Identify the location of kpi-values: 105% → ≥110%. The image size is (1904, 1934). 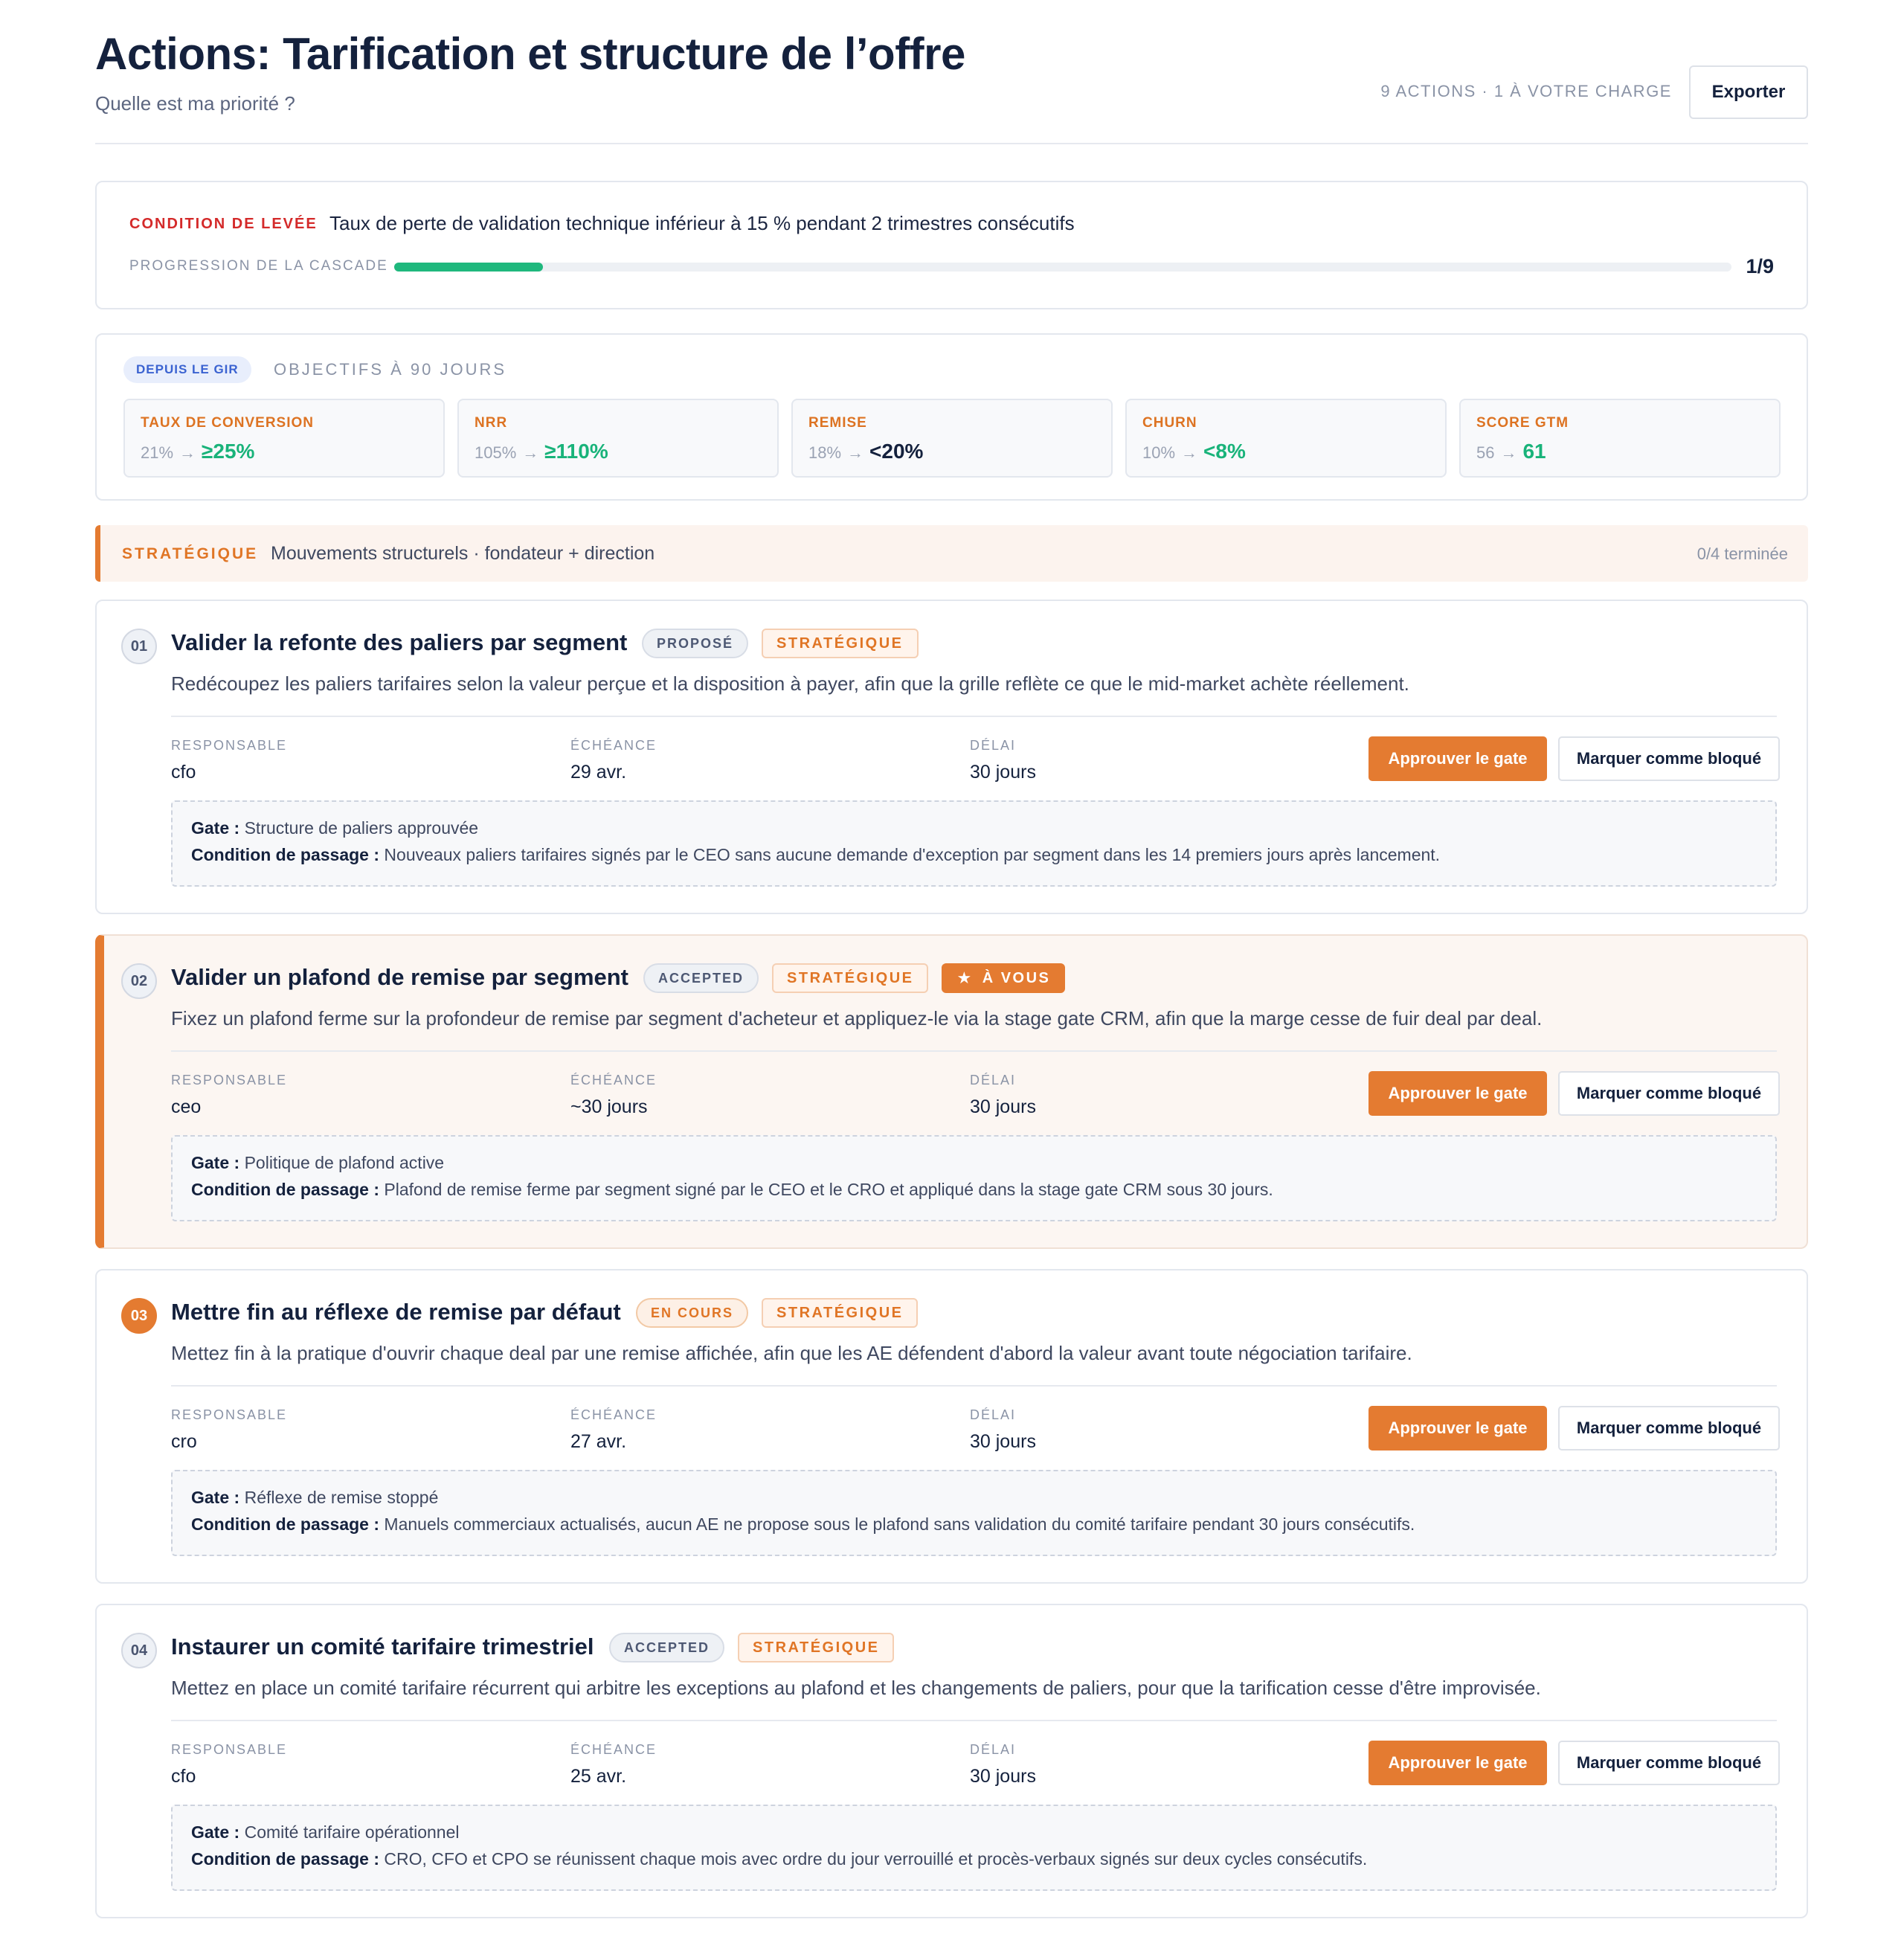
(542, 451).